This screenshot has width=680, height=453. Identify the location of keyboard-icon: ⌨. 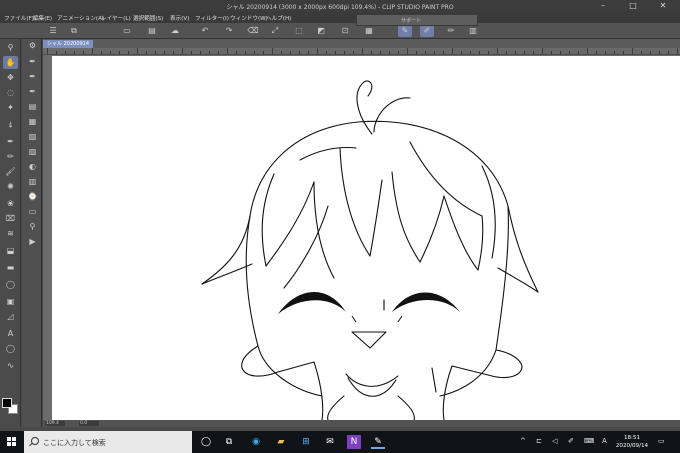
(589, 441).